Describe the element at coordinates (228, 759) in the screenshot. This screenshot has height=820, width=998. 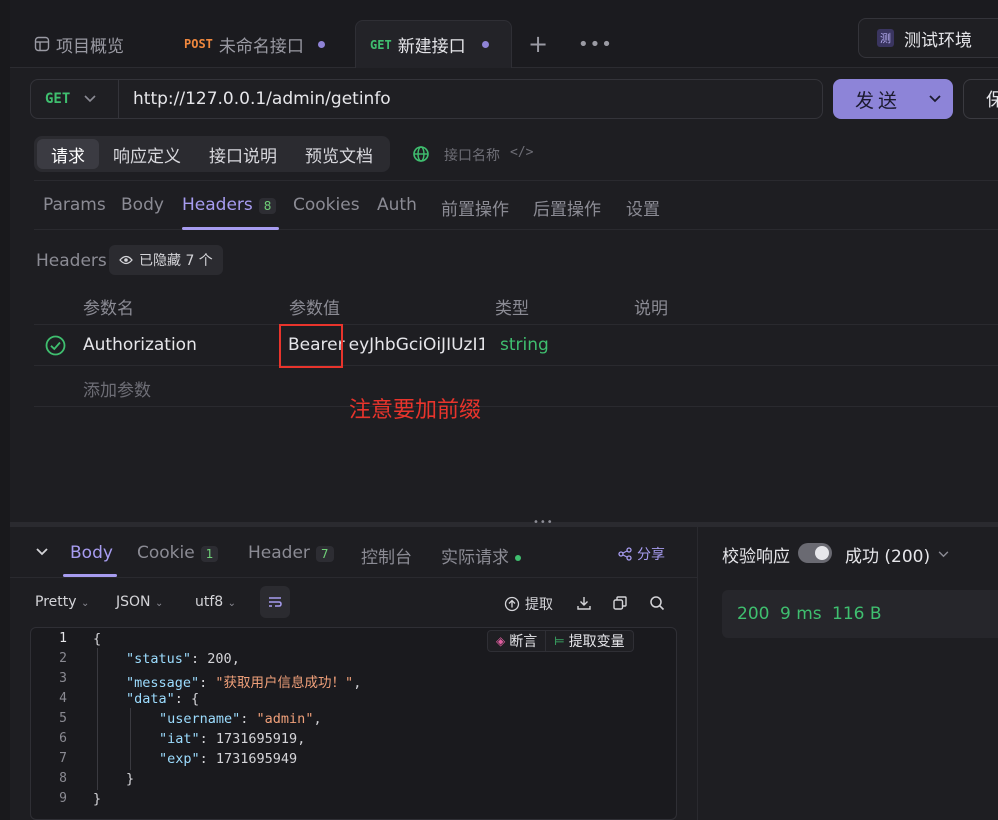
I see `code-line: "exp": 1731695949` at that location.